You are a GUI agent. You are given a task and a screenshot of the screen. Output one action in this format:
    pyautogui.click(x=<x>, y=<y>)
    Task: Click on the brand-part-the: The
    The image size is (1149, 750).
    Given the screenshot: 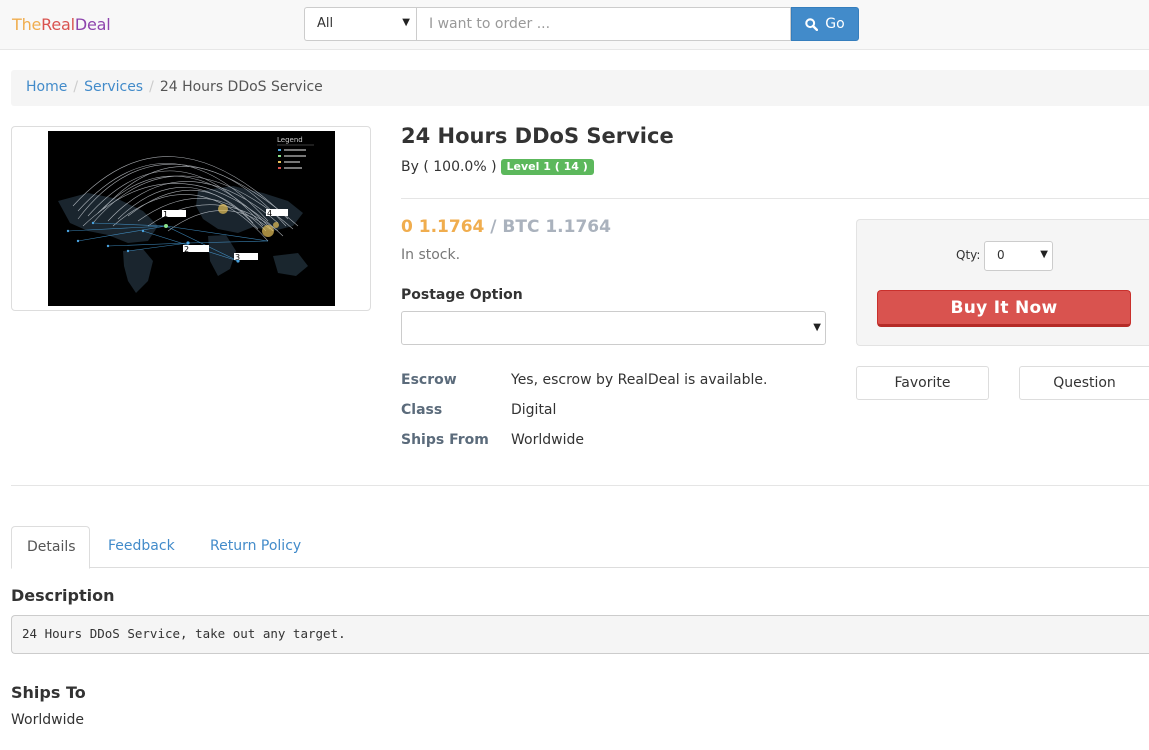 What is the action you would take?
    pyautogui.click(x=27, y=24)
    